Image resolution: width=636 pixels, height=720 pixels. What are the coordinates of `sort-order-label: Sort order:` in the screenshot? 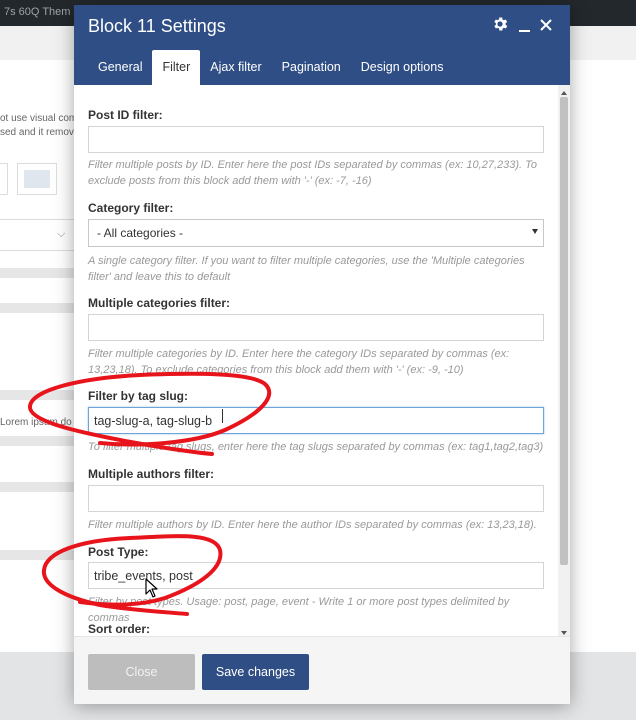 It's located at (119, 629).